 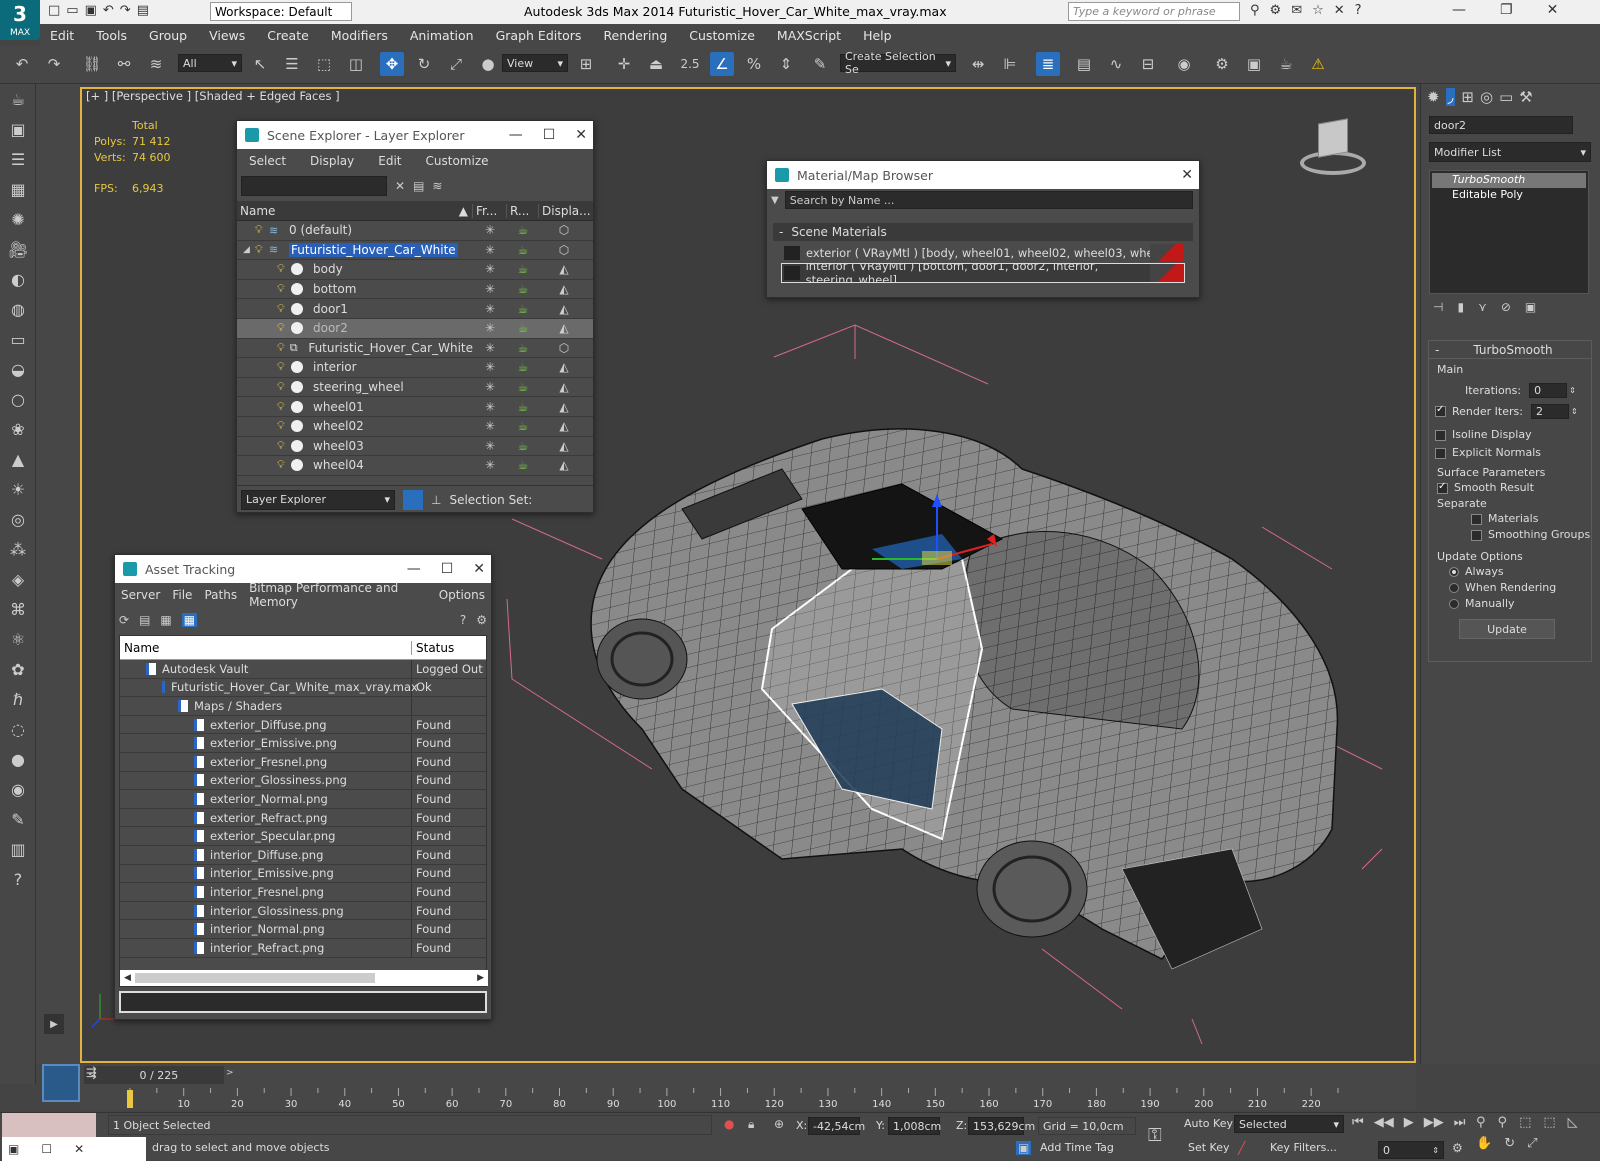 I want to click on menu-tools: Tools, so click(x=112, y=35).